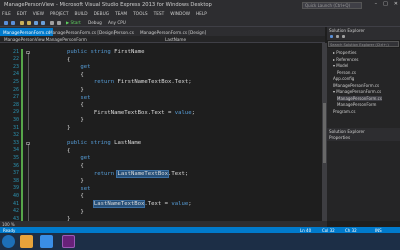  Describe the element at coordinates (15, 104) in the screenshot. I see `line-number: 28` at that location.